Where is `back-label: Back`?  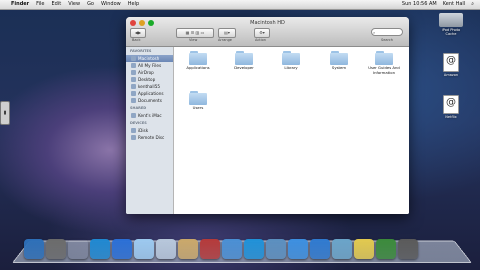 back-label: Back is located at coordinates (136, 40).